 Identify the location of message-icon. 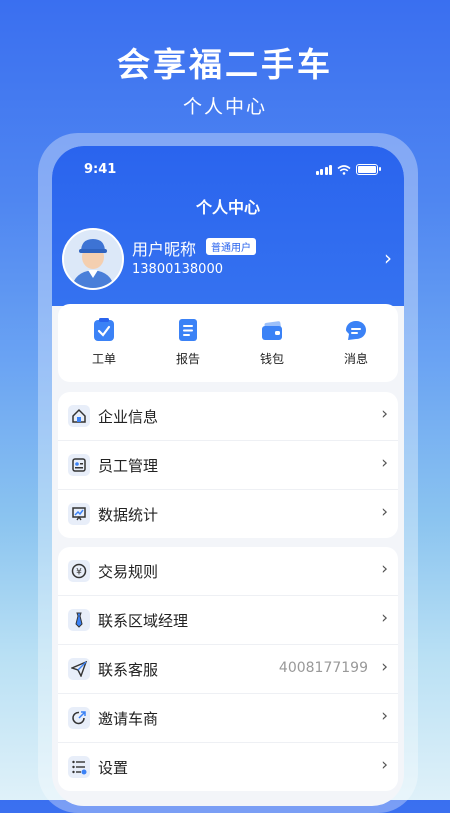
(356, 330).